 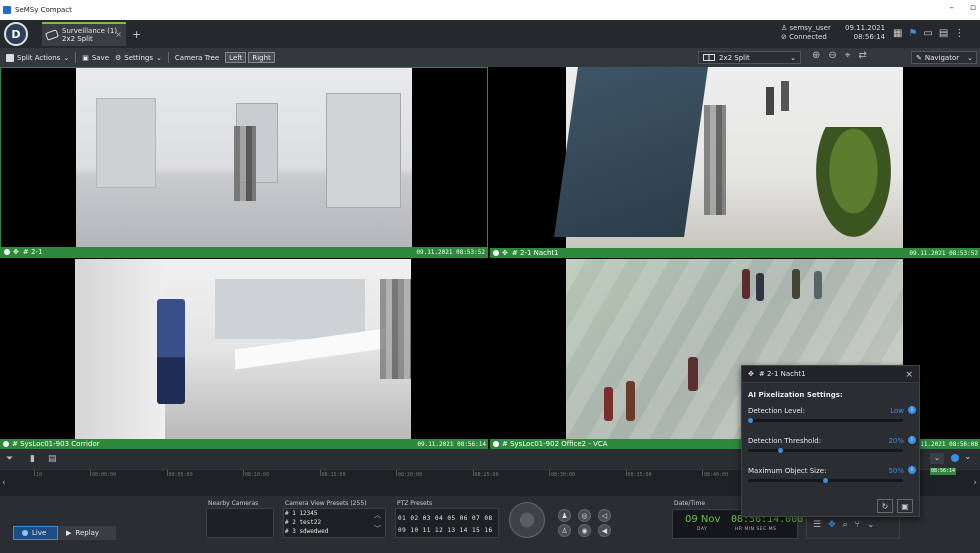 I want to click on timeline-tick-label: 08:20:00, so click(x=410, y=475).